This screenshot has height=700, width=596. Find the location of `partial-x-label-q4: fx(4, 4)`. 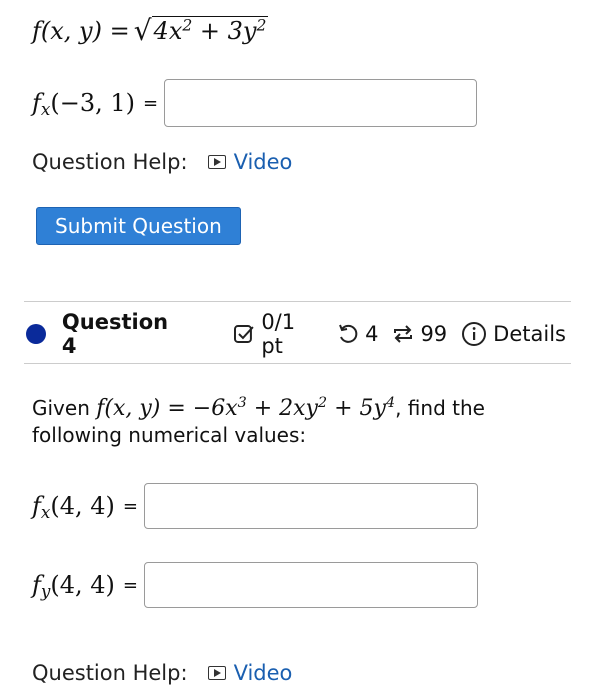

partial-x-label-q4: fx(4, 4) is located at coordinates (73, 507).